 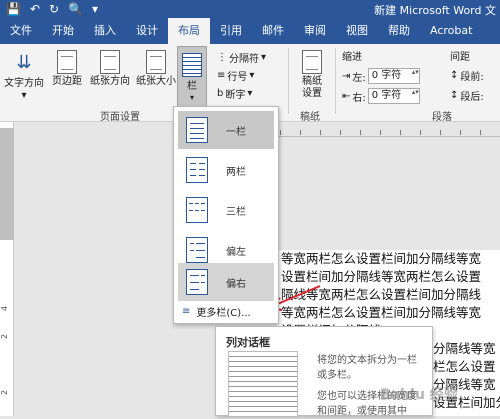 What do you see at coordinates (263, 384) in the screenshot?
I see `columns-preview-image` at bounding box center [263, 384].